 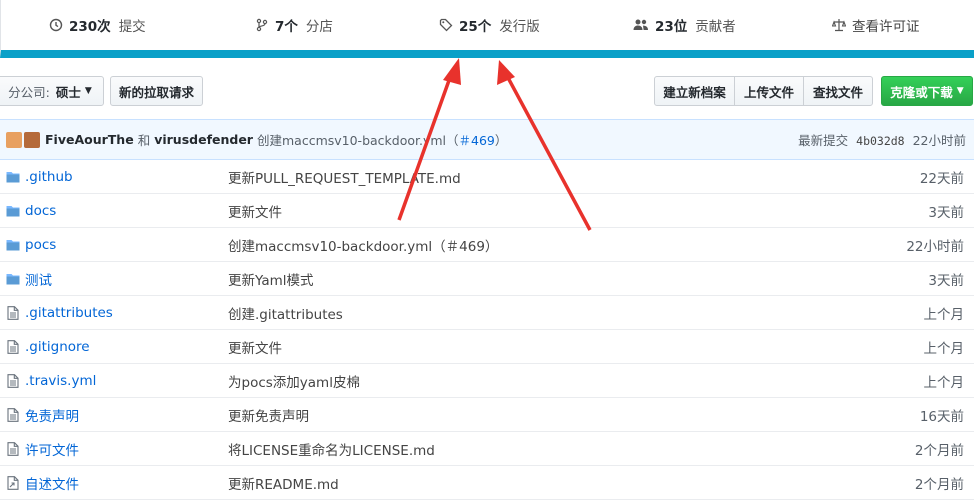 What do you see at coordinates (446, 25) in the screenshot?
I see `tag-icon` at bounding box center [446, 25].